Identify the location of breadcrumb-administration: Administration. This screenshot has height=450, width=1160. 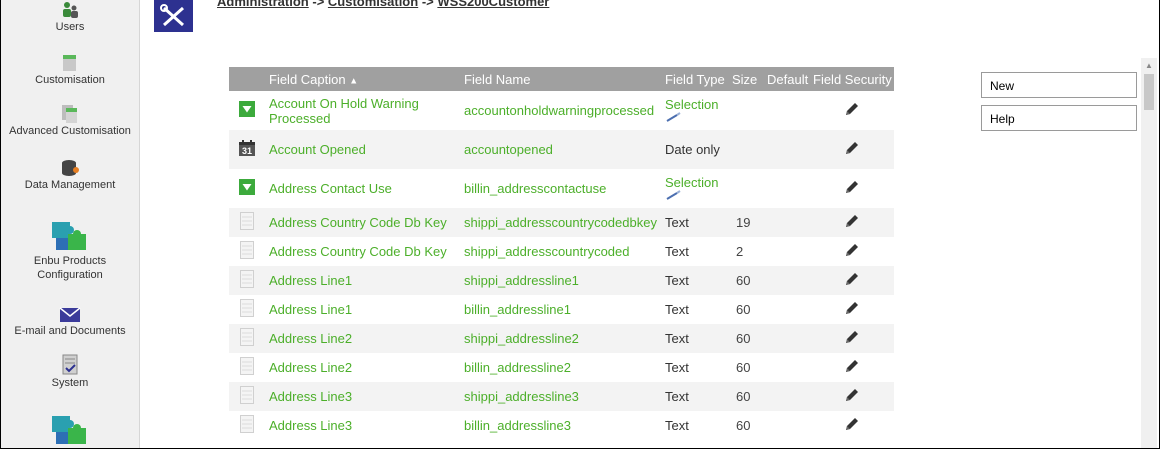
(263, 4).